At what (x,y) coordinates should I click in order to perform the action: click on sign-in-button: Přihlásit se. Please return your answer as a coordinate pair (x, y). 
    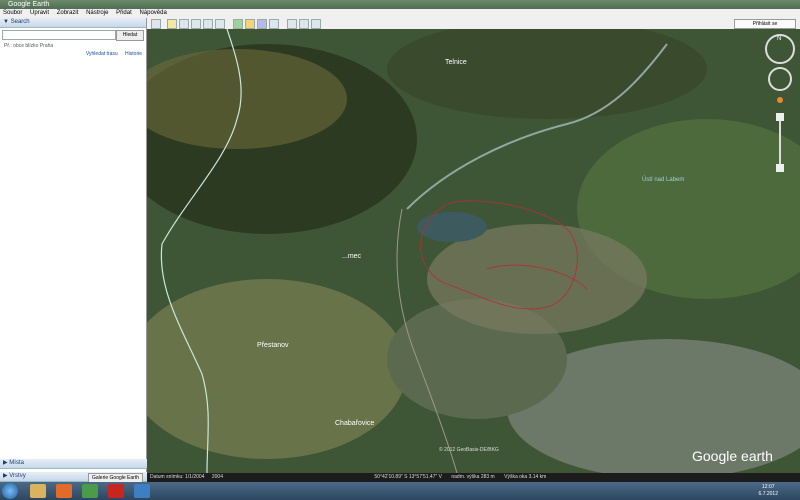
    Looking at the image, I should click on (765, 24).